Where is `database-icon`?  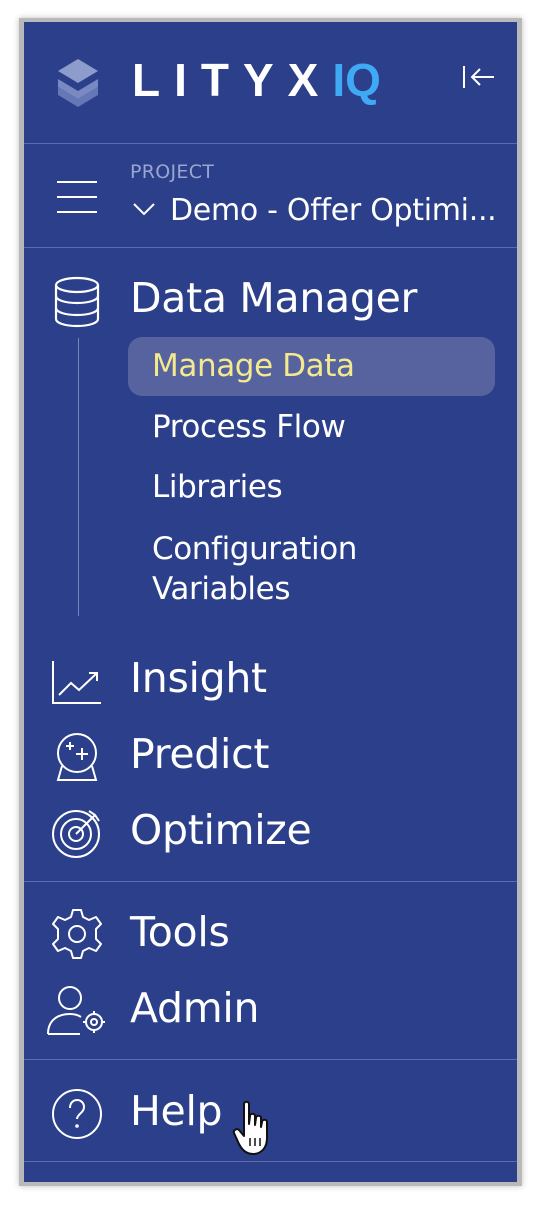
database-icon is located at coordinates (77, 302).